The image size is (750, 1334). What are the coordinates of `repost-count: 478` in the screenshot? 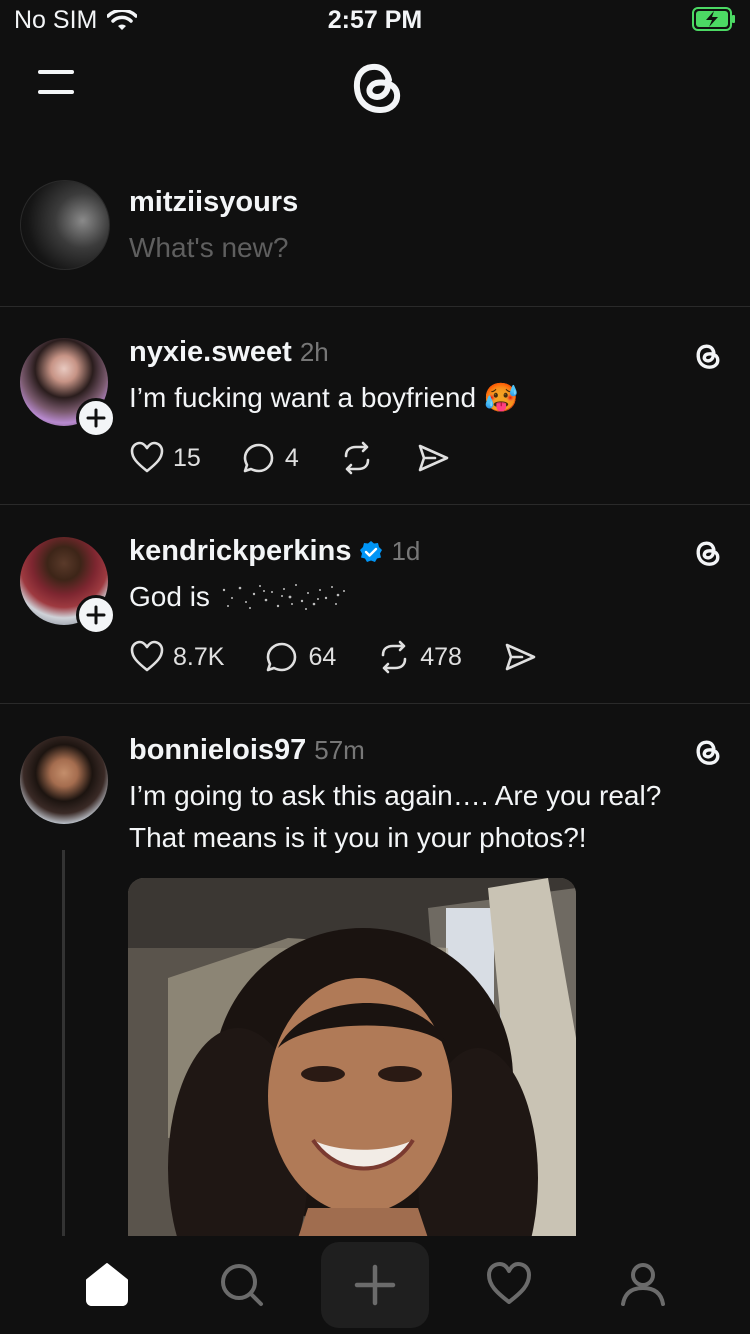 It's located at (441, 656).